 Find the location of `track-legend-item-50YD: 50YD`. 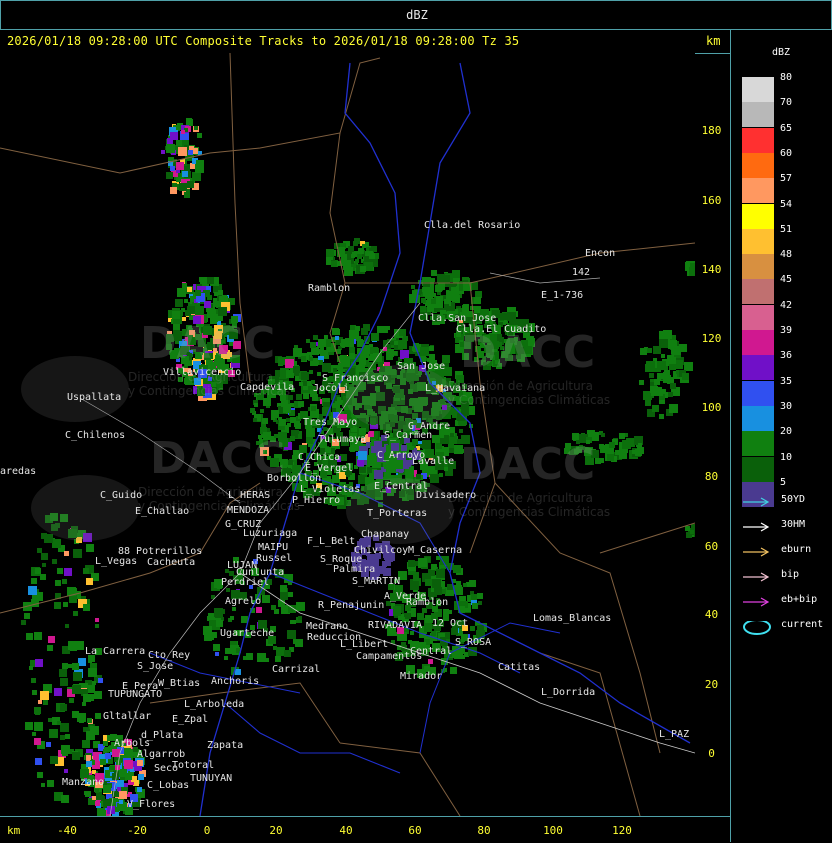

track-legend-item-50YD: 50YD is located at coordinates (786, 501).